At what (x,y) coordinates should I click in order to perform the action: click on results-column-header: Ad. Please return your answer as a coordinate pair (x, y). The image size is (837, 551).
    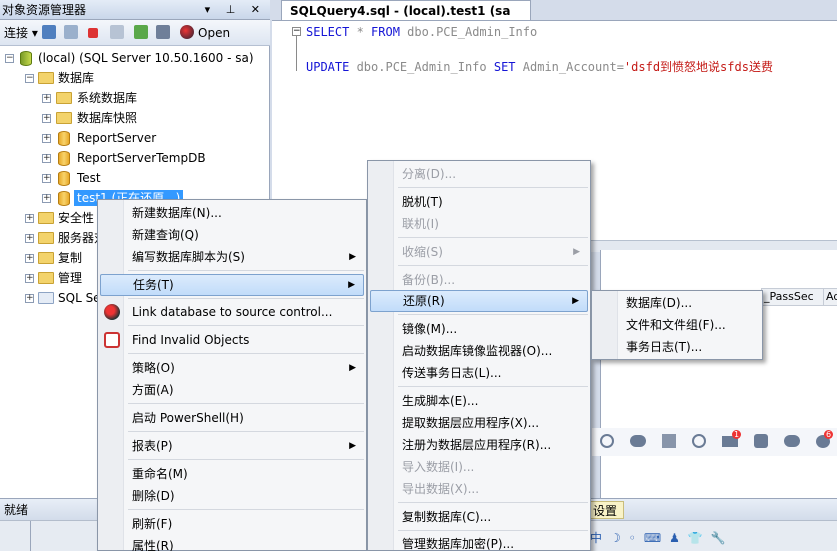
    Looking at the image, I should click on (830, 297).